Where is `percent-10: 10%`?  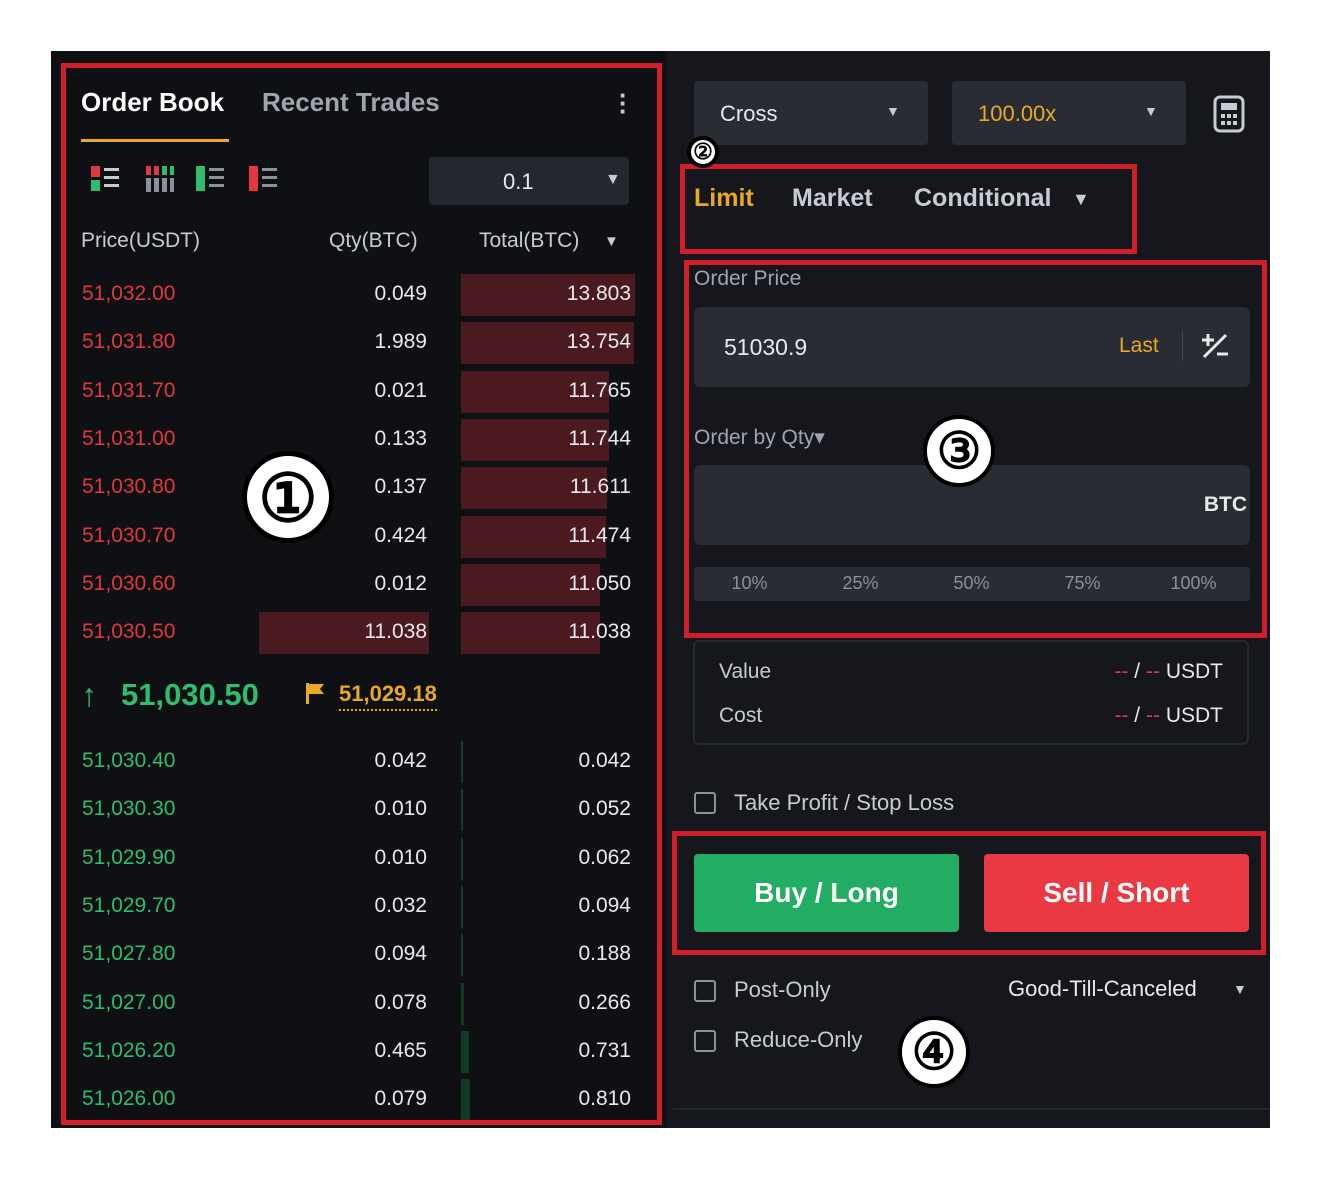
percent-10: 10% is located at coordinates (749, 583).